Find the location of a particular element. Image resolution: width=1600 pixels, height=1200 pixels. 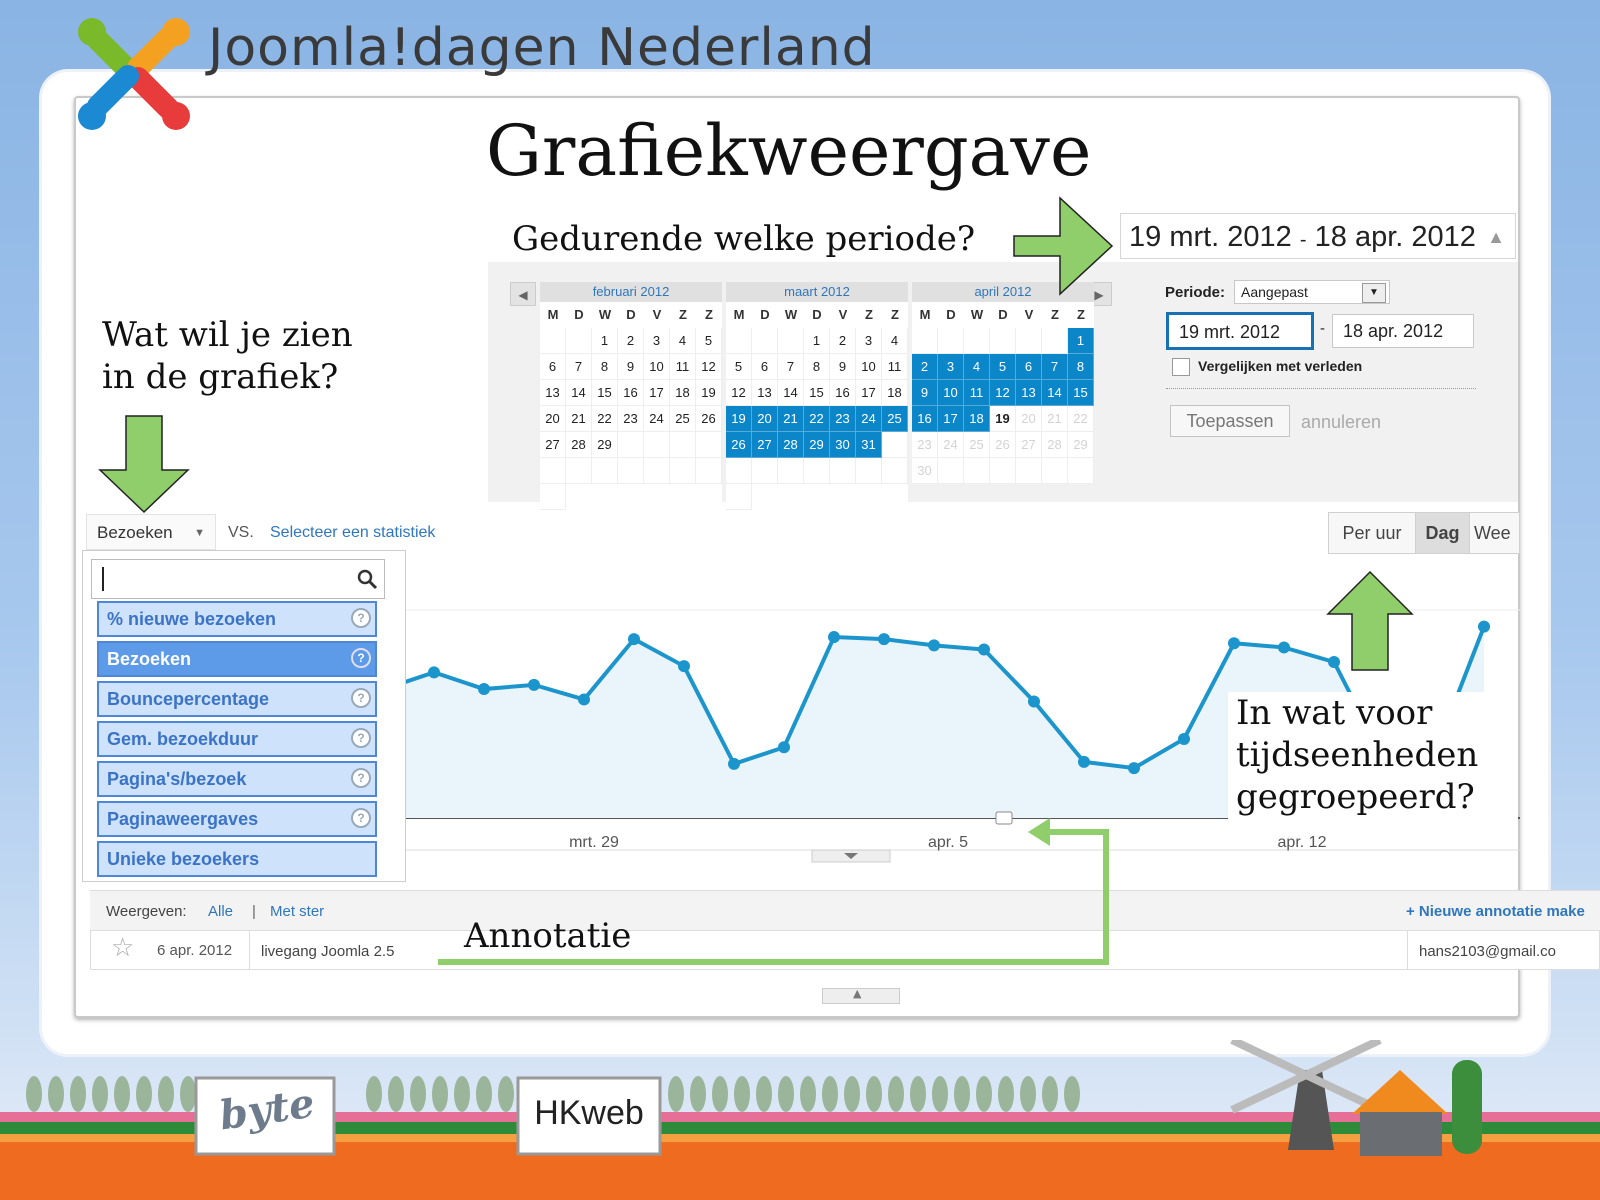

per-hour-button: Per uur is located at coordinates (1372, 533).